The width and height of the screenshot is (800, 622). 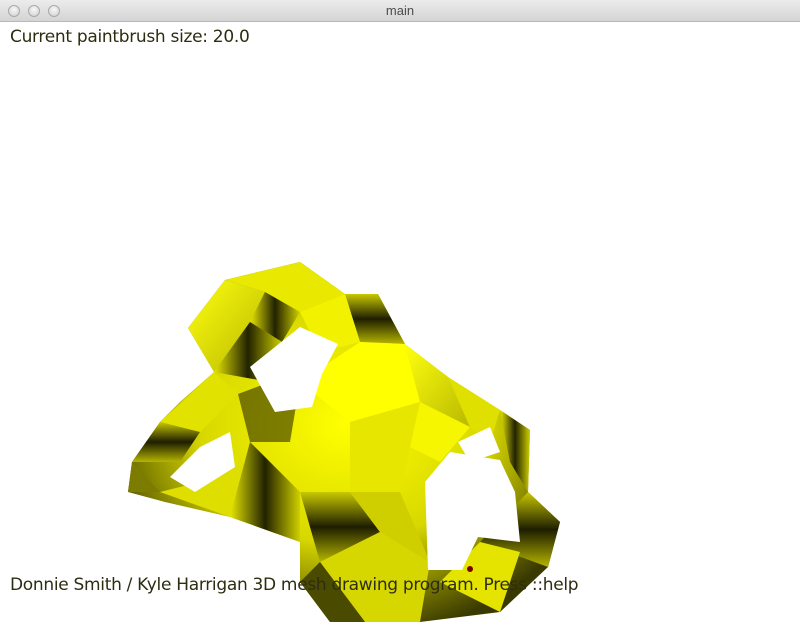 I want to click on brush-size-status: Current paintbrush size: 20.0, so click(x=130, y=37).